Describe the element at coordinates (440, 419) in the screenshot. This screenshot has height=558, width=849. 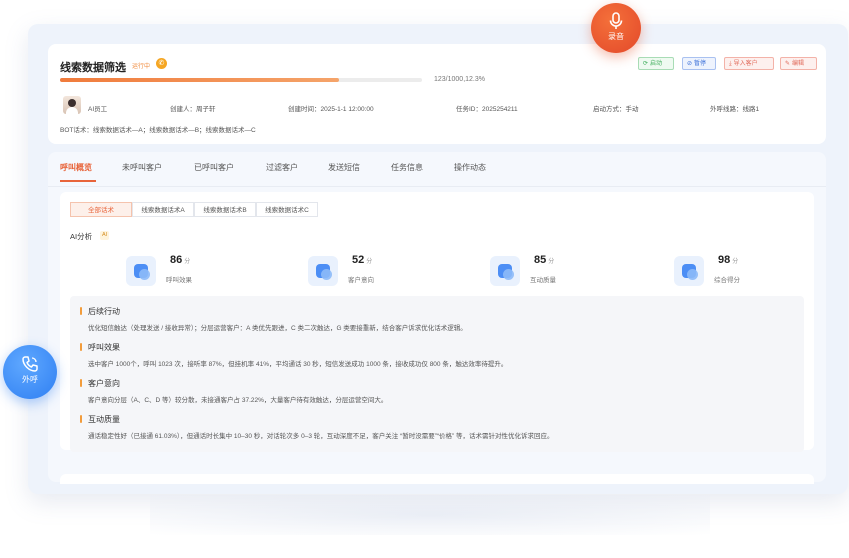
I see `section-title: 互动质量` at that location.